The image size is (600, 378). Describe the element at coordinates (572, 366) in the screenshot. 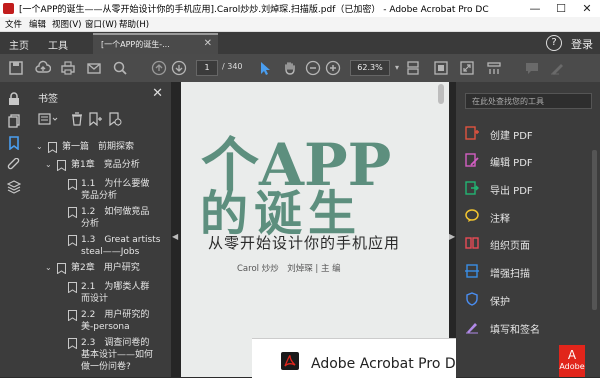

I see `adobe-badge-text: Adobe` at that location.